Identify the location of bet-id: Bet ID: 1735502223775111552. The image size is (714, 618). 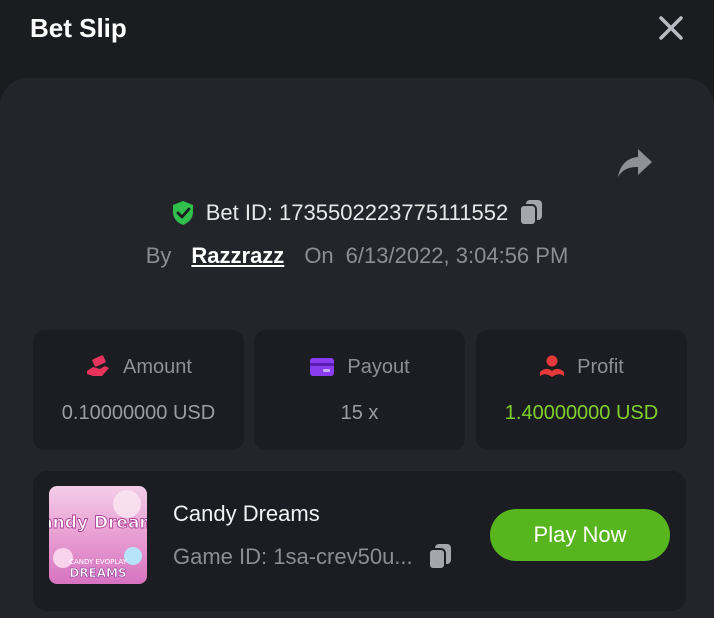
(357, 212).